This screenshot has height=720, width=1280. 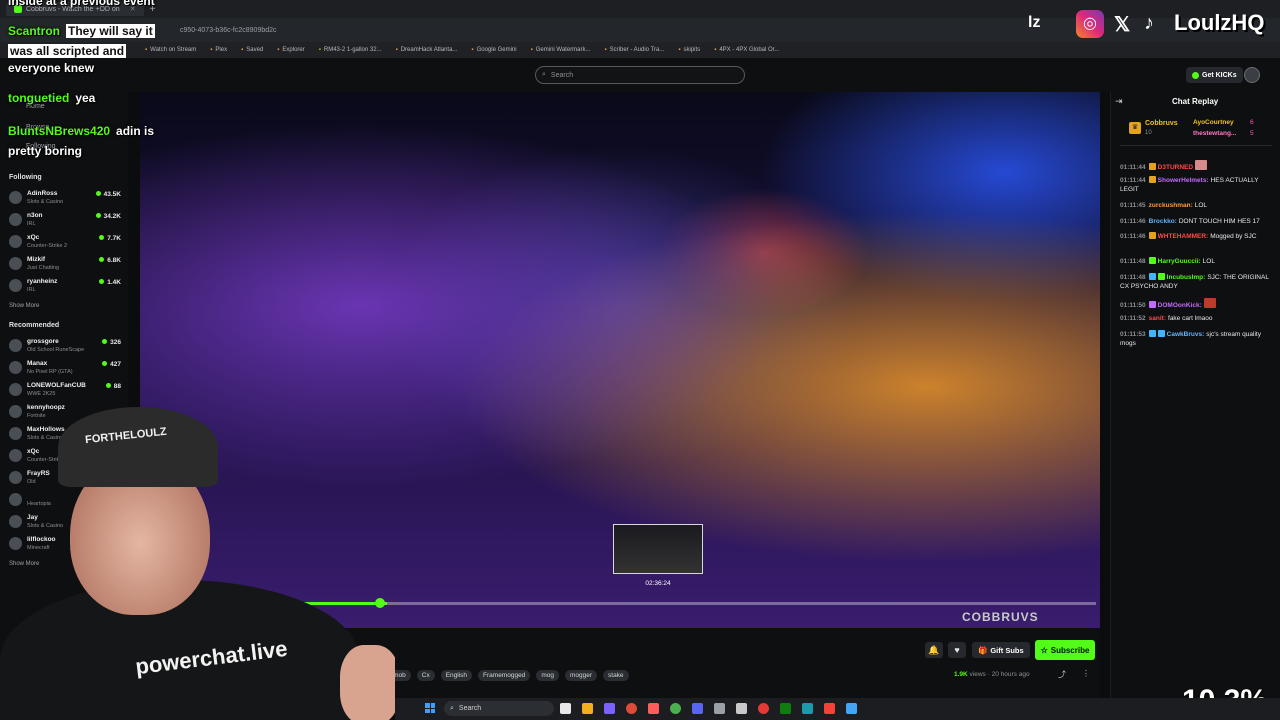 What do you see at coordinates (65, 220) in the screenshot?
I see `sidebar-channel: n3on IRL 34.2K` at bounding box center [65, 220].